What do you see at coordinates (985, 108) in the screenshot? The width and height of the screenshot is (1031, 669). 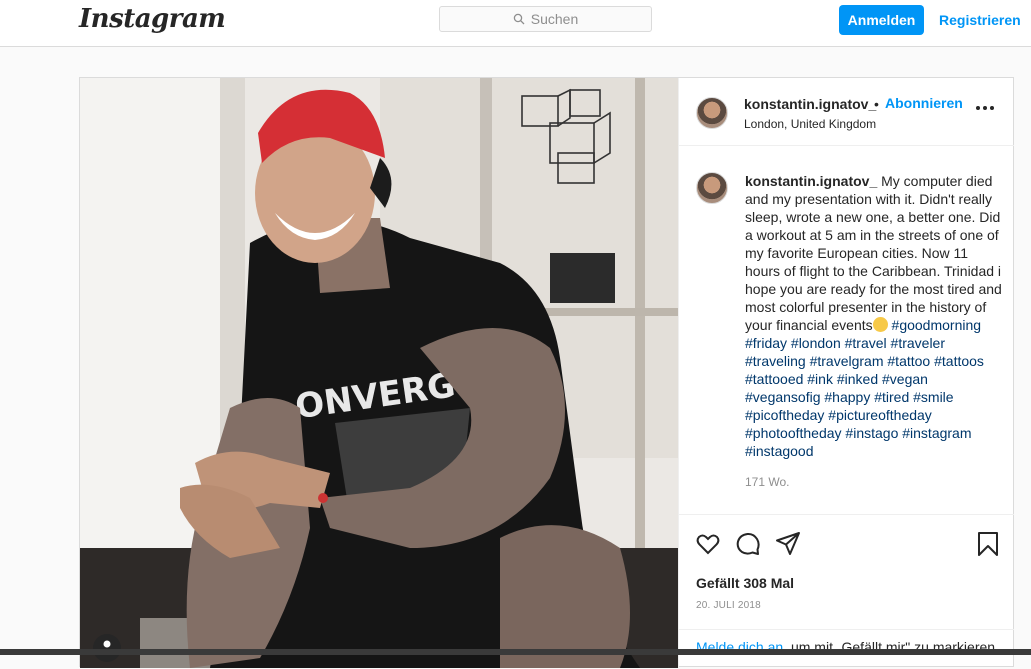 I see `more-options-icon` at bounding box center [985, 108].